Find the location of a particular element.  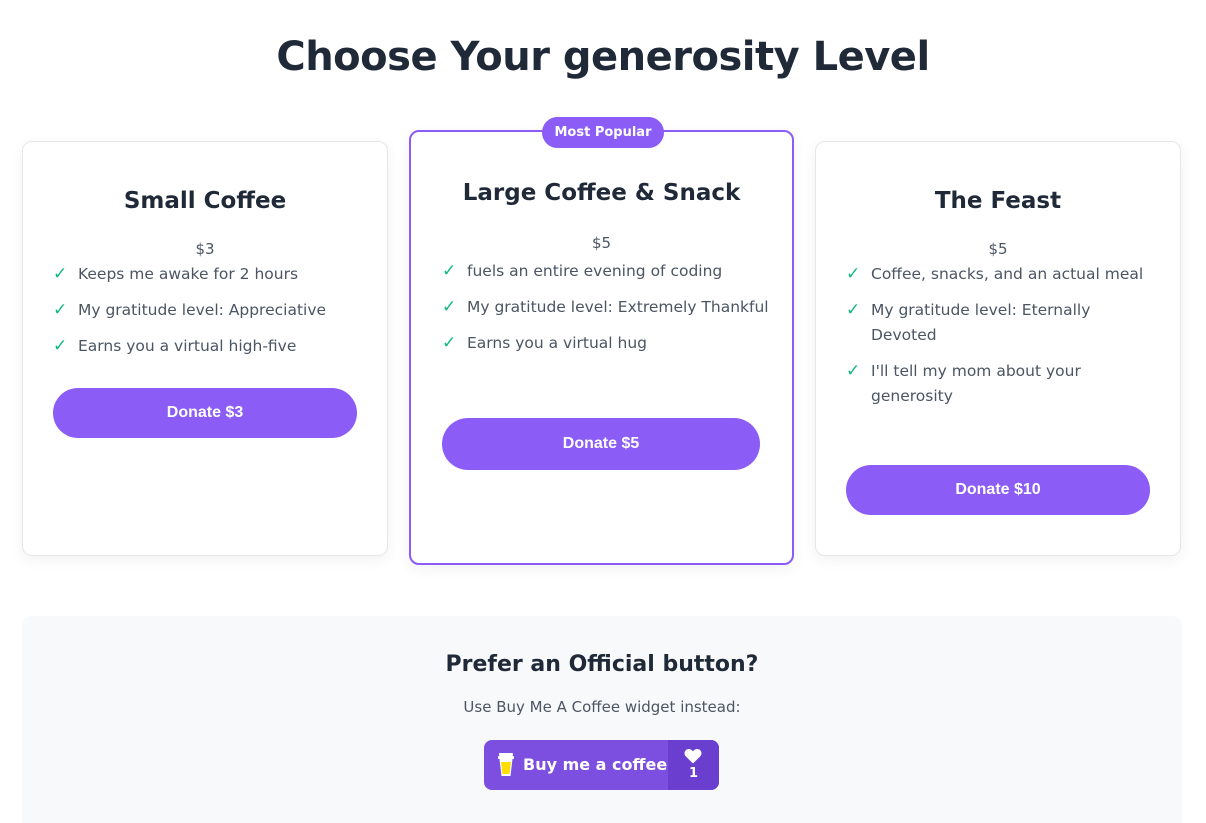

feature-item: ✓ Keeps me awake for 2 hours is located at coordinates (210, 274).